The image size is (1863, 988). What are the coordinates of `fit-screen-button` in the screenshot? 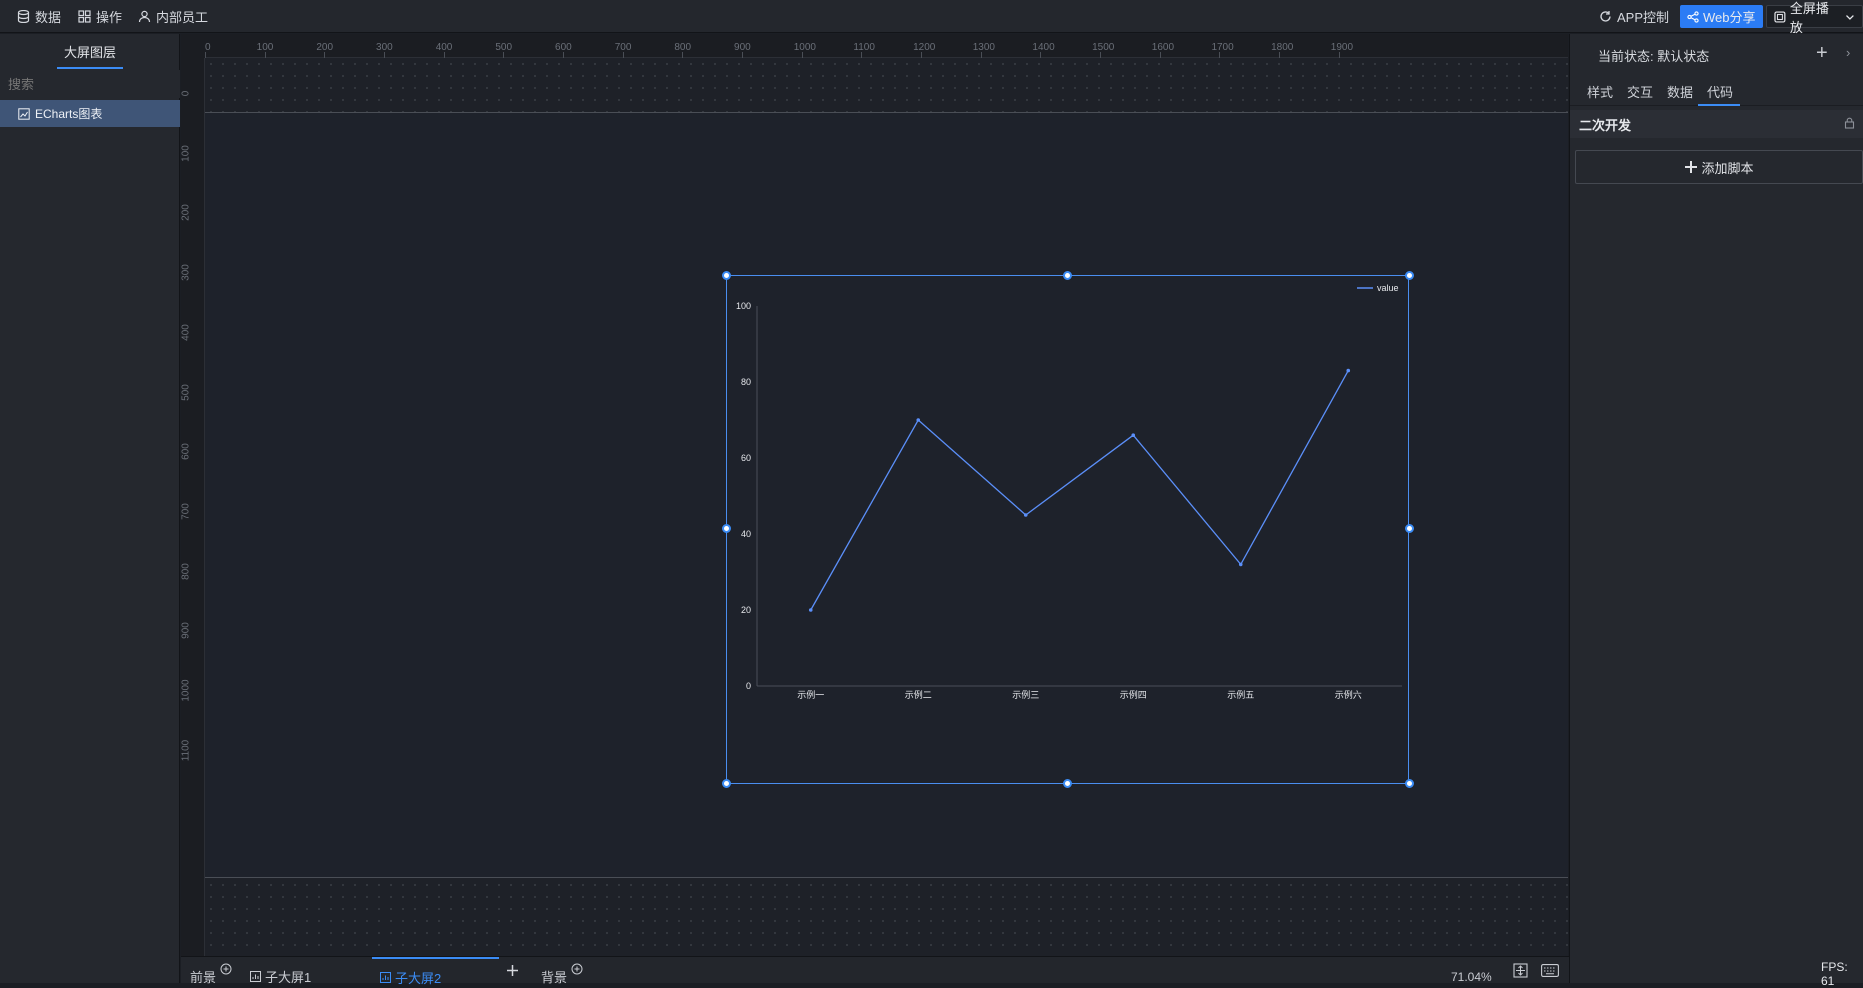 It's located at (1520, 970).